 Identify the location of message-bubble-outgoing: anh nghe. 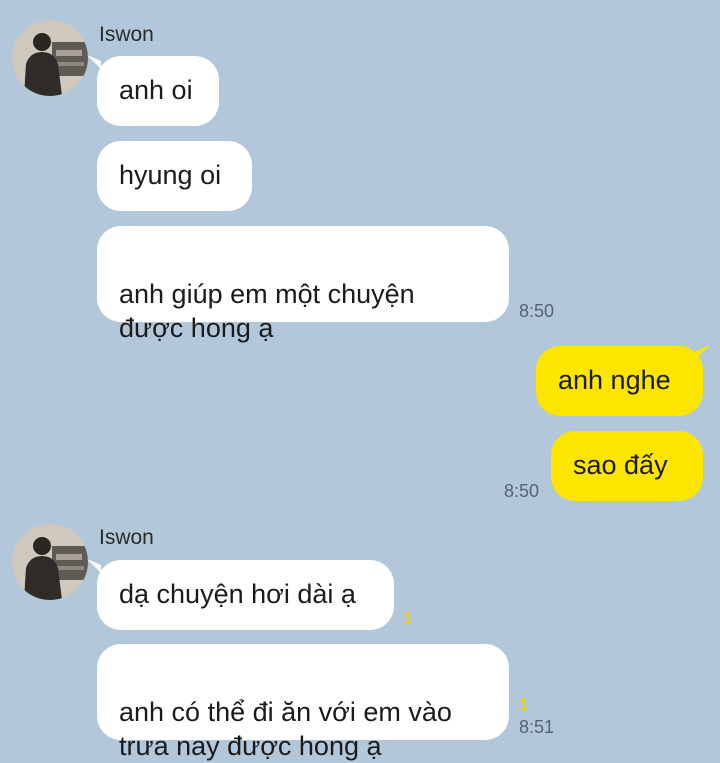
(619, 381).